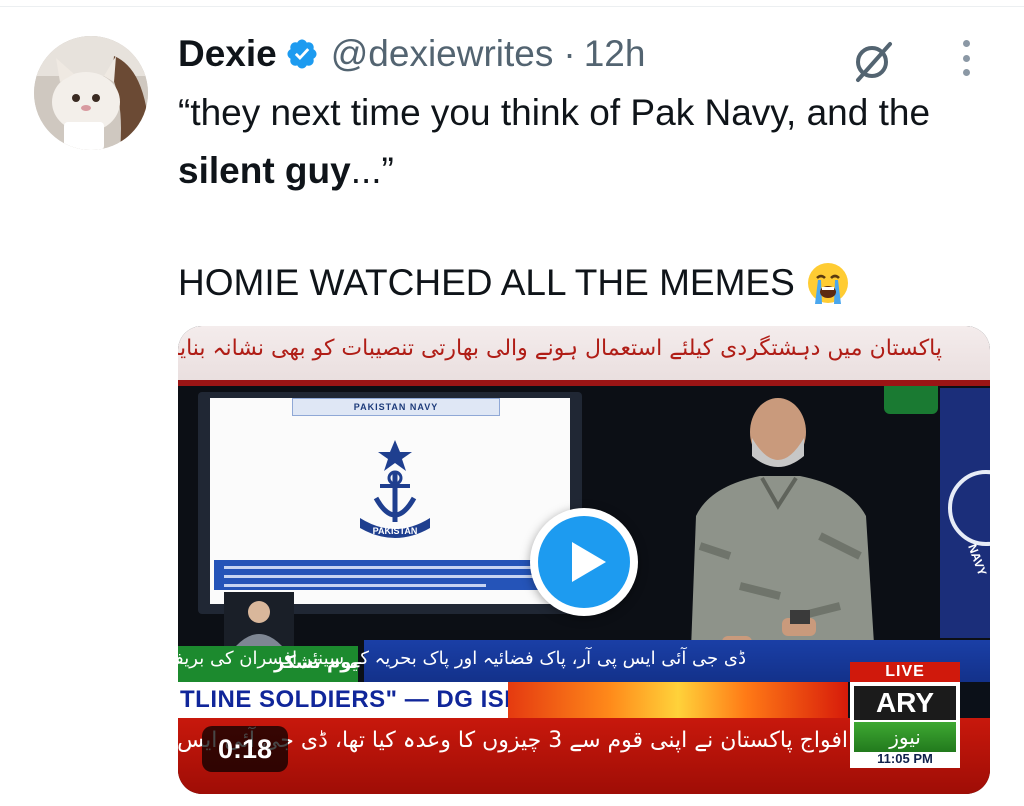  Describe the element at coordinates (905, 672) in the screenshot. I see `live-badge: LIVE` at that location.